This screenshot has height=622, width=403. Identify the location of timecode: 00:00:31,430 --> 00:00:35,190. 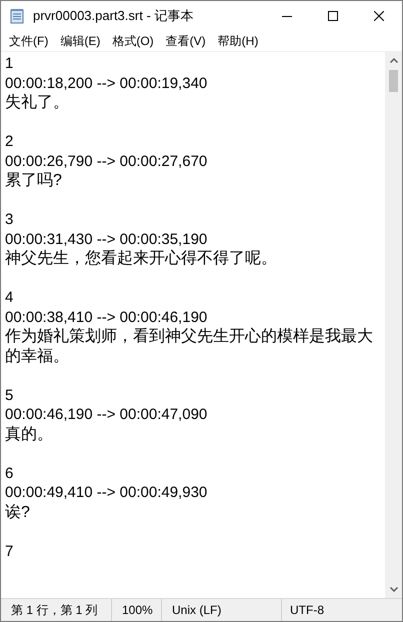
(106, 239).